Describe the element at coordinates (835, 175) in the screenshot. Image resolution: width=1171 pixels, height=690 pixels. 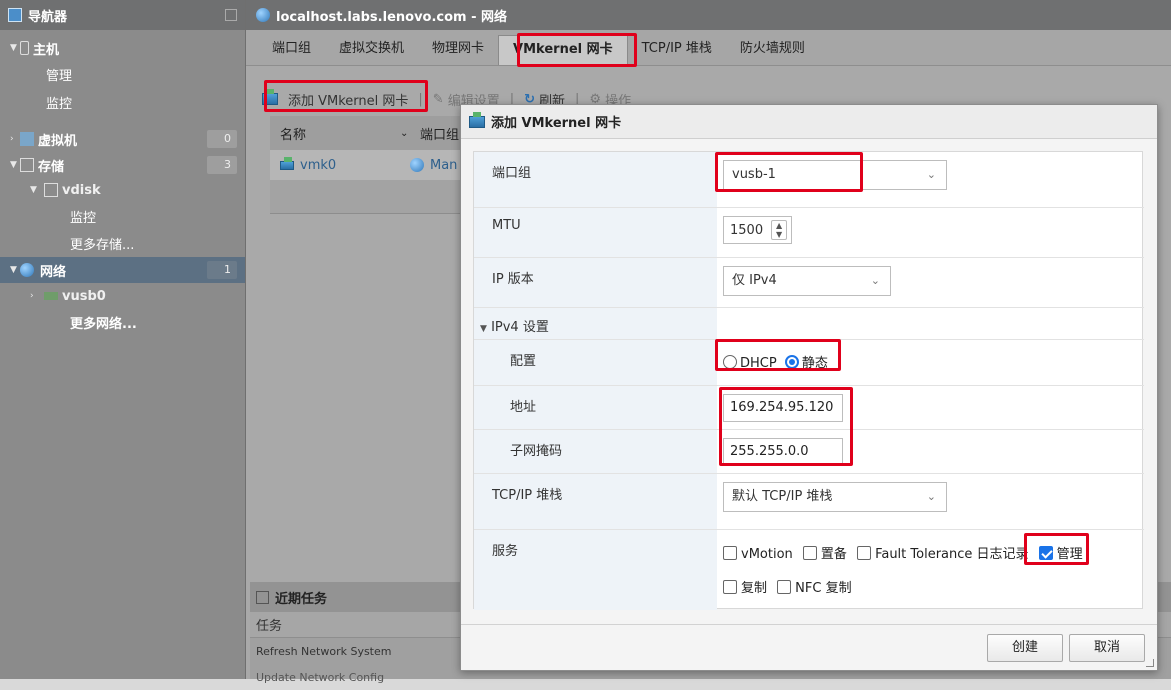
I see `portgroup-select: vusb-1 ⌄` at that location.